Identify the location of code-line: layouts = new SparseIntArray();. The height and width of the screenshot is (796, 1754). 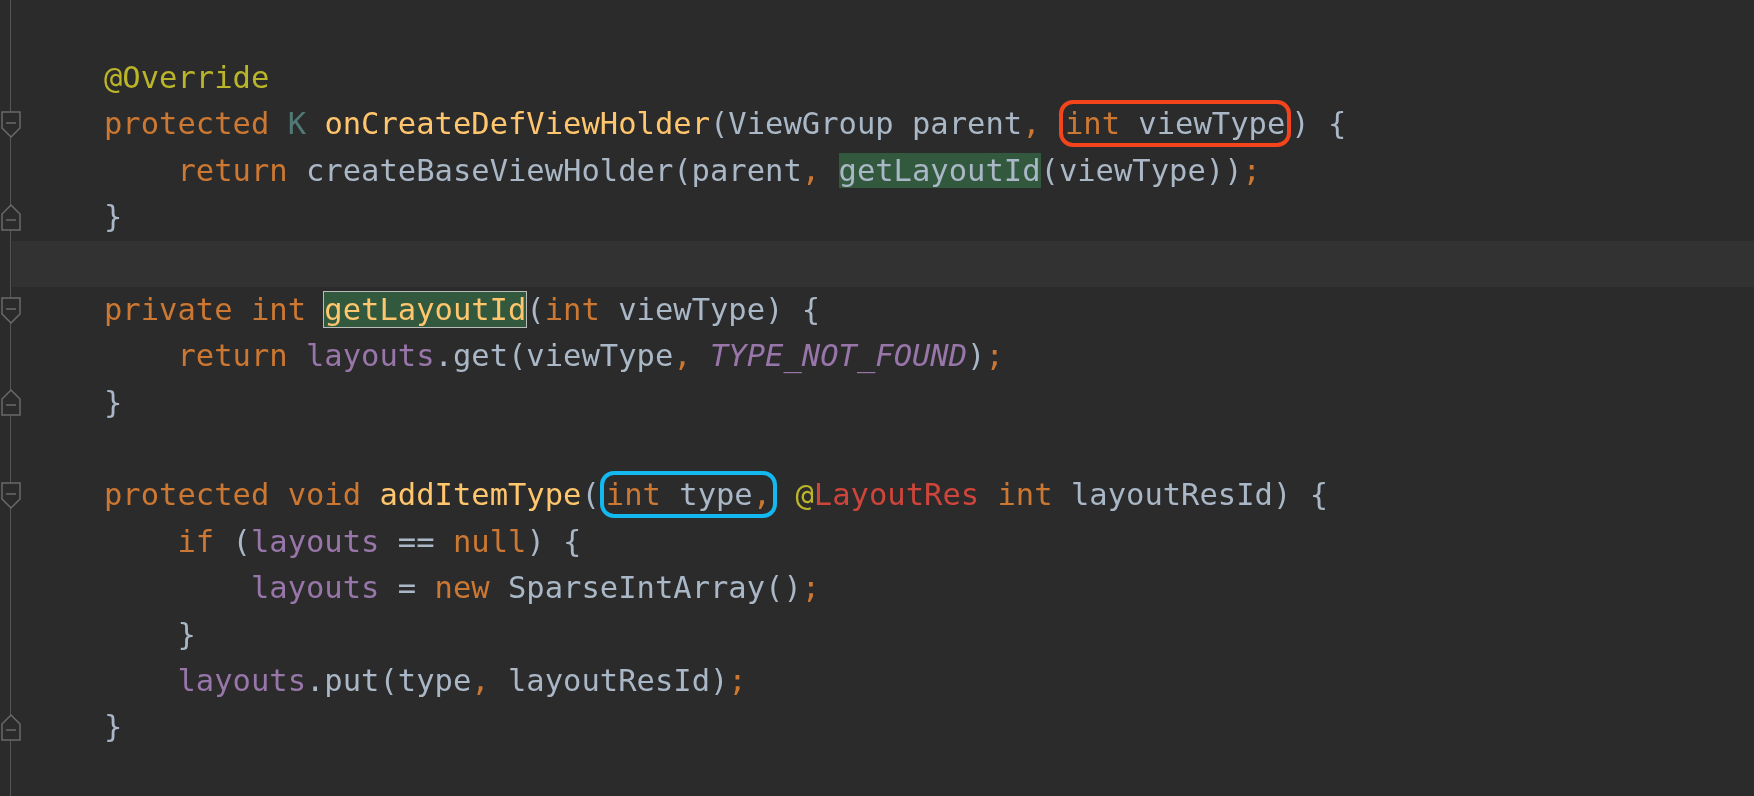
(535, 588).